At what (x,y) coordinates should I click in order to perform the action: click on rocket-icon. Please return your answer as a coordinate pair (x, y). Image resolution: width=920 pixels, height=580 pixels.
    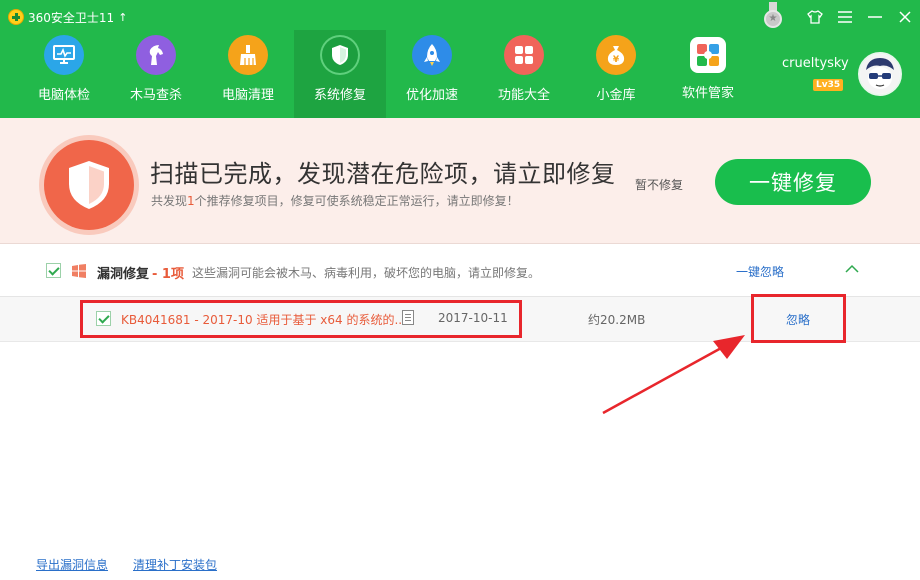
    Looking at the image, I should click on (432, 55).